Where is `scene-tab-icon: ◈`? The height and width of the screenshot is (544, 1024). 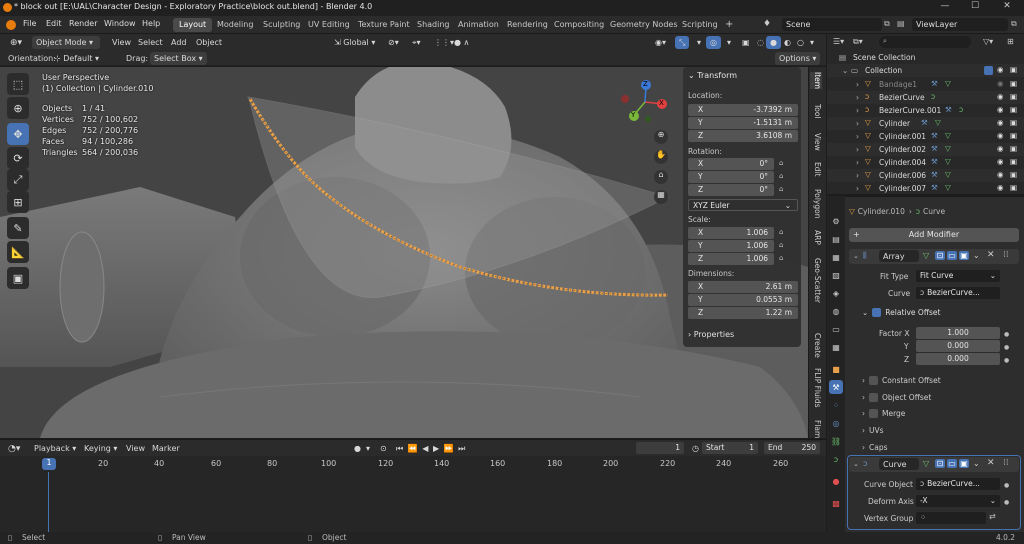
scene-tab-icon: ◈ is located at coordinates (836, 293).